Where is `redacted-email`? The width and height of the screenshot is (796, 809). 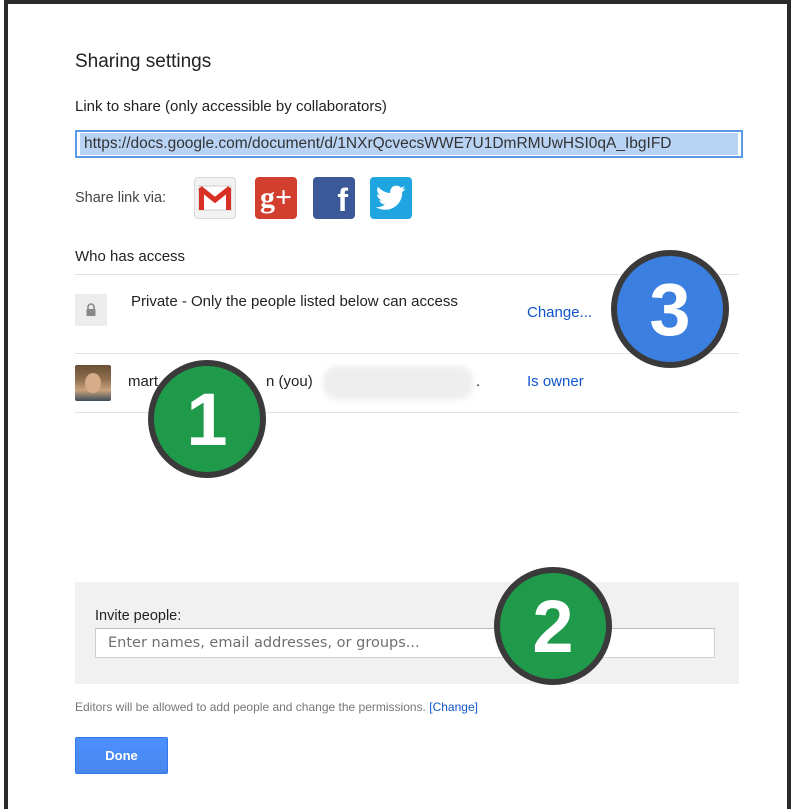 redacted-email is located at coordinates (398, 383).